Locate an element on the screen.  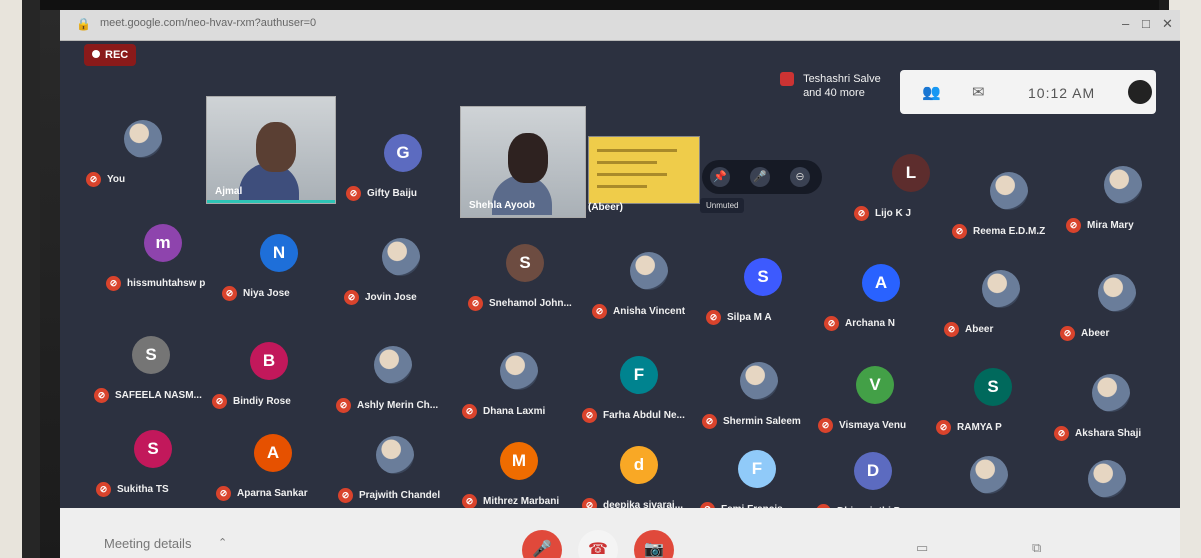
participant-name: Anisha Vincent is located at coordinates (649, 312).